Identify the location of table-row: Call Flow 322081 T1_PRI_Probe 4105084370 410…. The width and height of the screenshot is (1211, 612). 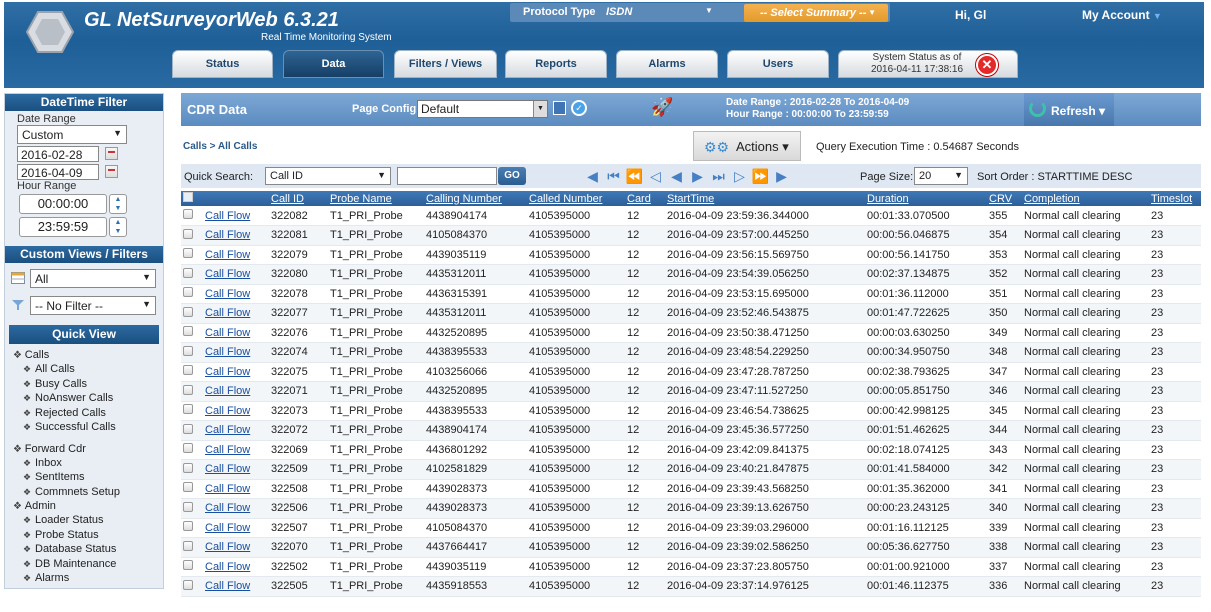
(691, 235).